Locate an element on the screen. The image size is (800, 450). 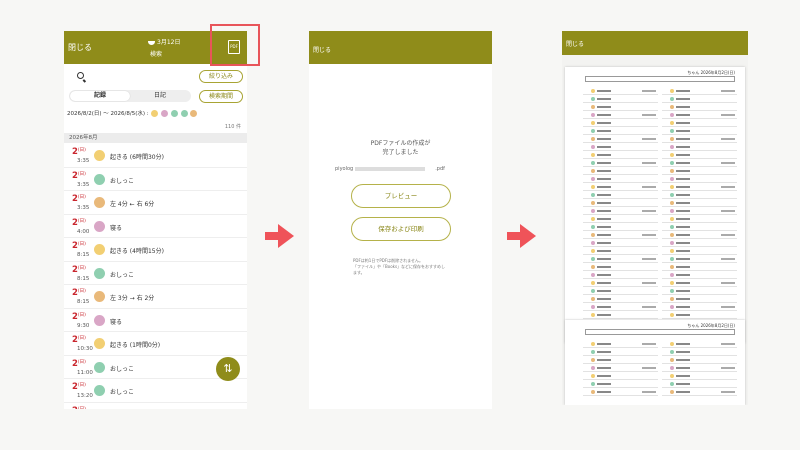
save-print-button: 保存および印刷 is located at coordinates (401, 229).